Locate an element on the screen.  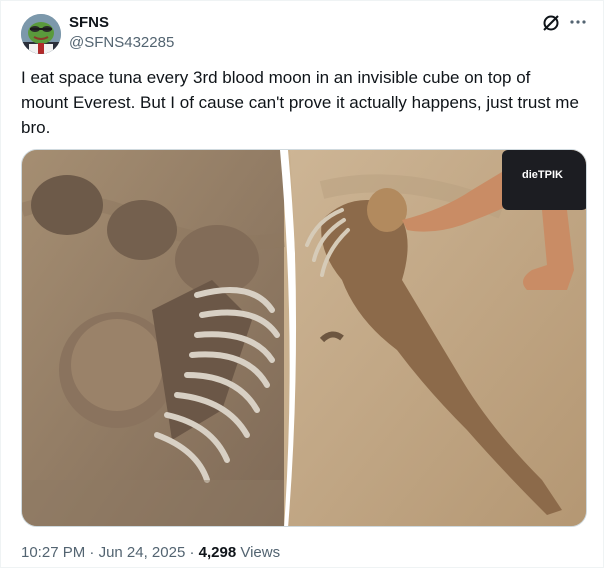
tweet-time: 10:27 PM is located at coordinates (53, 552).